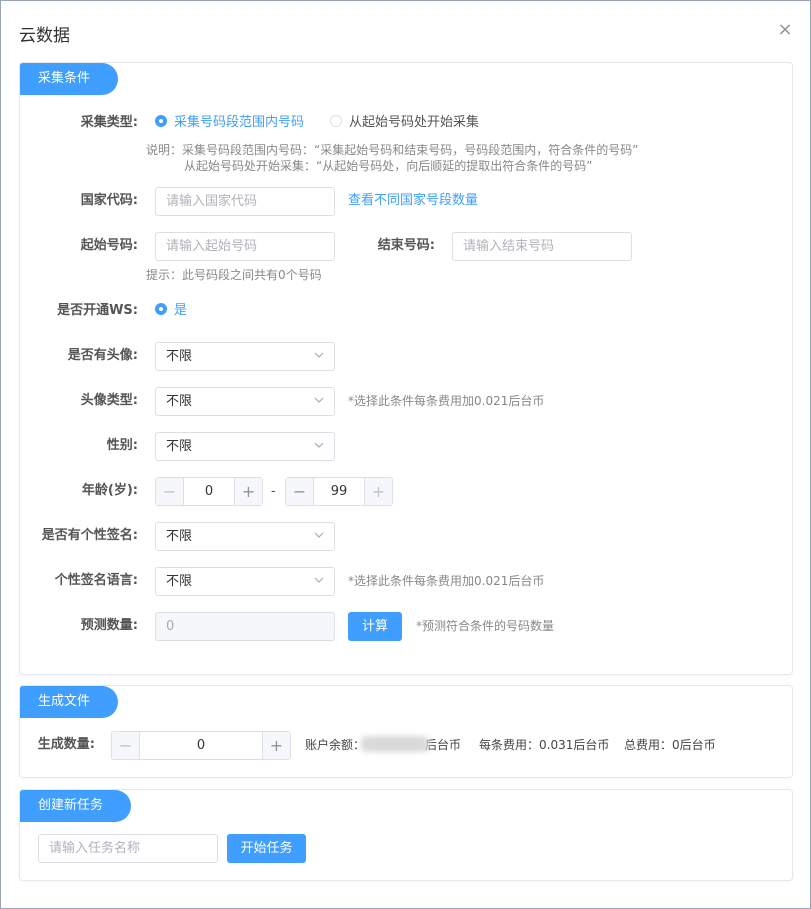 The height and width of the screenshot is (909, 811). Describe the element at coordinates (336, 121) in the screenshot. I see `radio-unchecked-icon` at that location.